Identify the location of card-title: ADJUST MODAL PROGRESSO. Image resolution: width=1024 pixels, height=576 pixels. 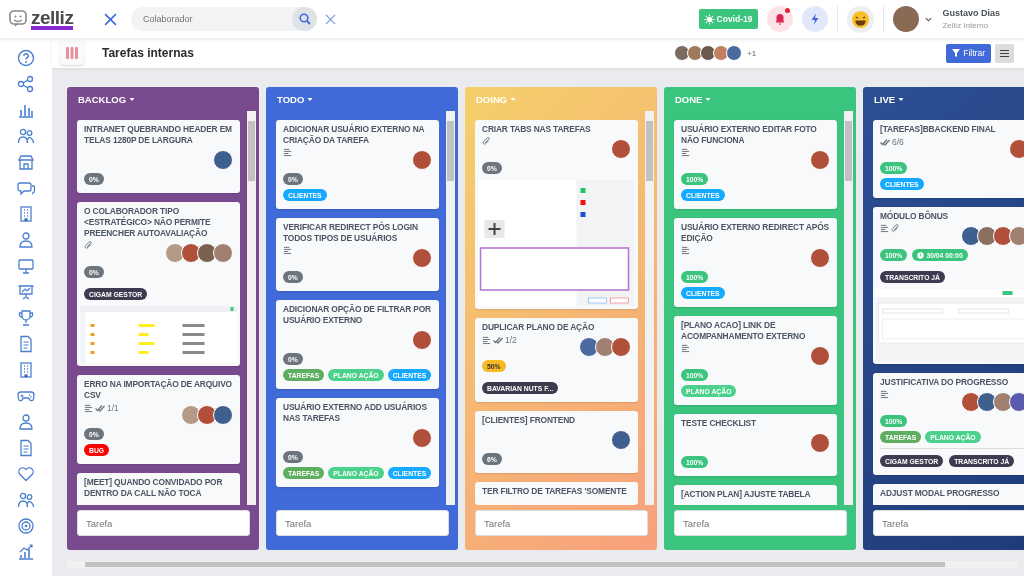
(940, 493).